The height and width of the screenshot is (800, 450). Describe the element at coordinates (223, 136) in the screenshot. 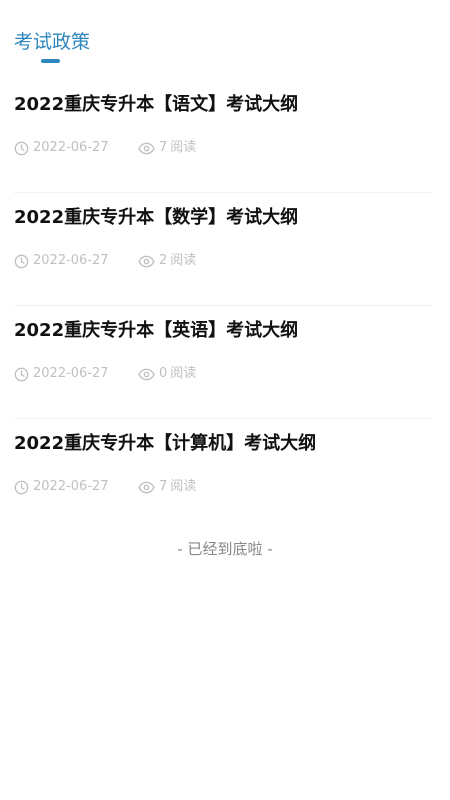

I see `article-item: 2022重庆专升本【语文】考试大纲 2022-06-27 7 阅读` at that location.